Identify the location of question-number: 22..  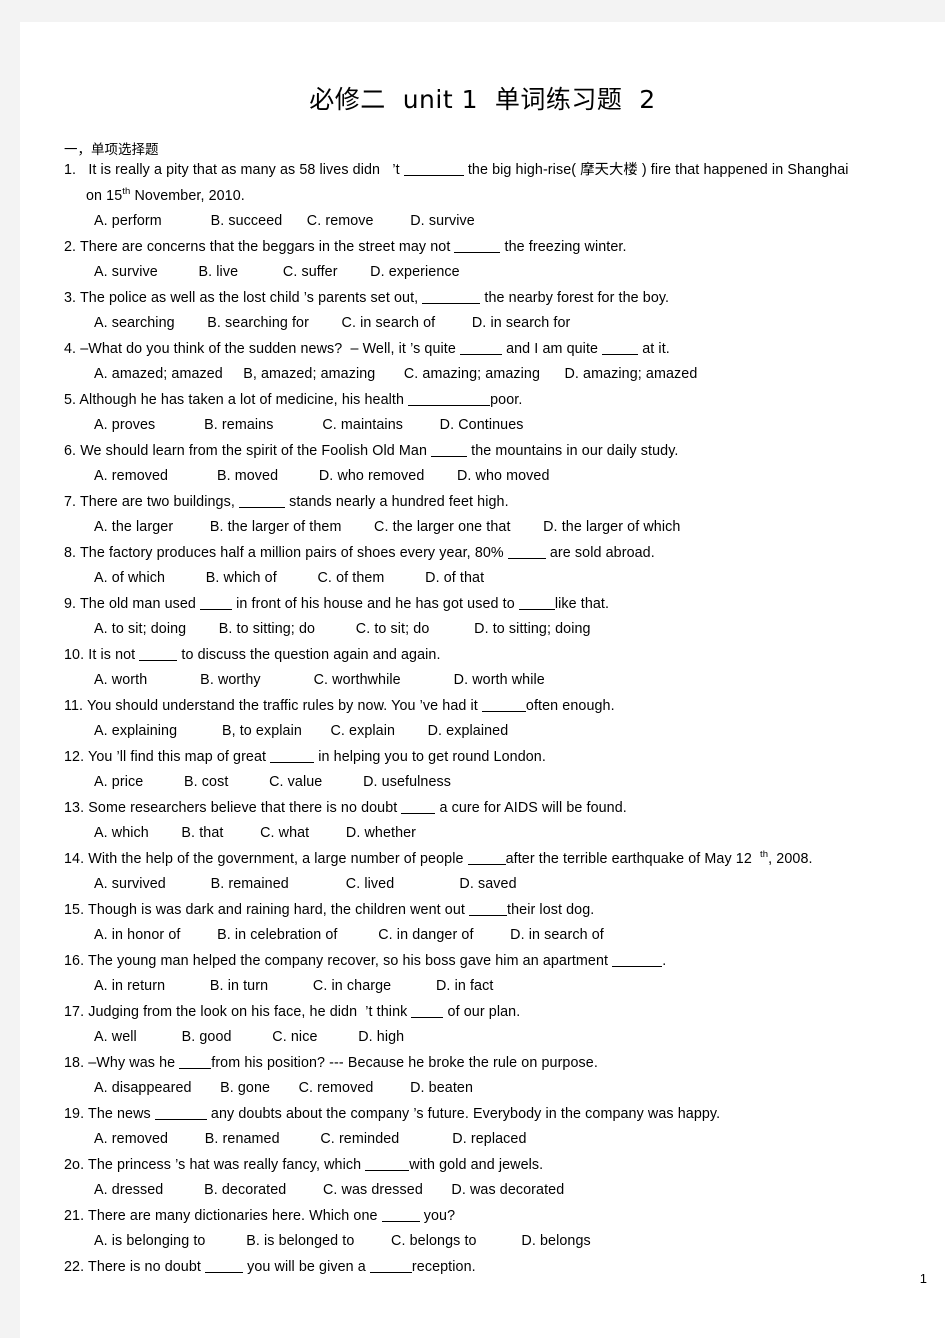
(74, 1266).